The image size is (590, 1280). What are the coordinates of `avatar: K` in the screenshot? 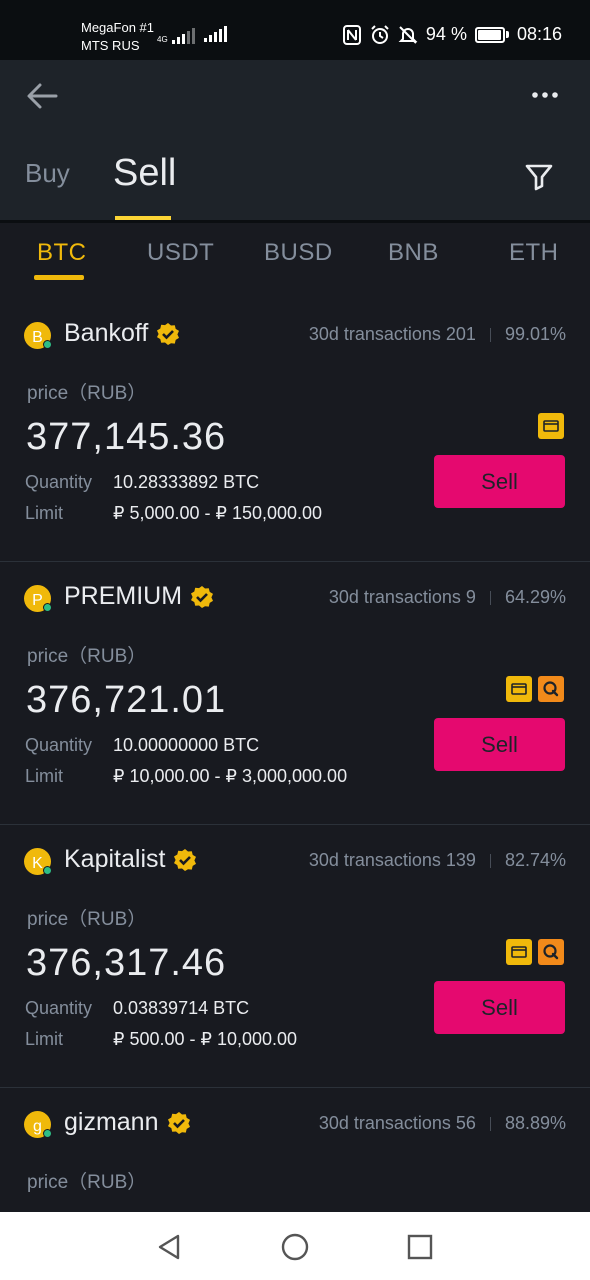 It's located at (38, 861).